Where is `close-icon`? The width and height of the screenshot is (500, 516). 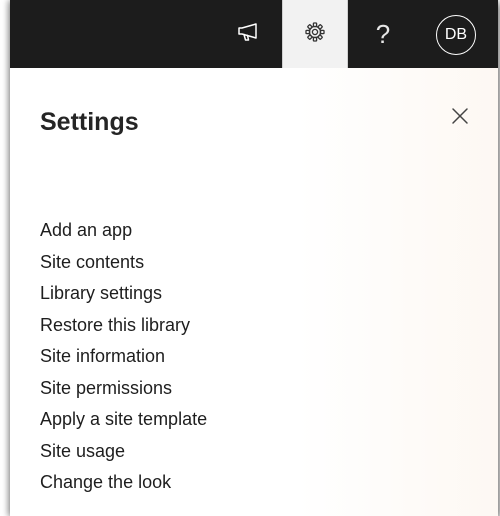
close-icon is located at coordinates (460, 118).